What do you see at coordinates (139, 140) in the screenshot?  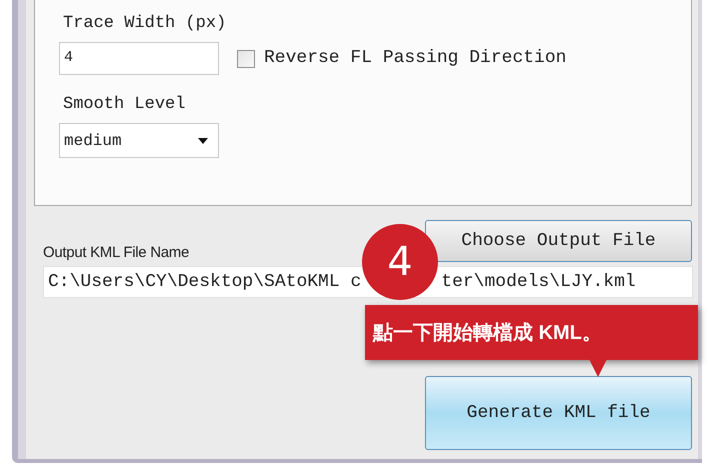 I see `dropdown: medium` at bounding box center [139, 140].